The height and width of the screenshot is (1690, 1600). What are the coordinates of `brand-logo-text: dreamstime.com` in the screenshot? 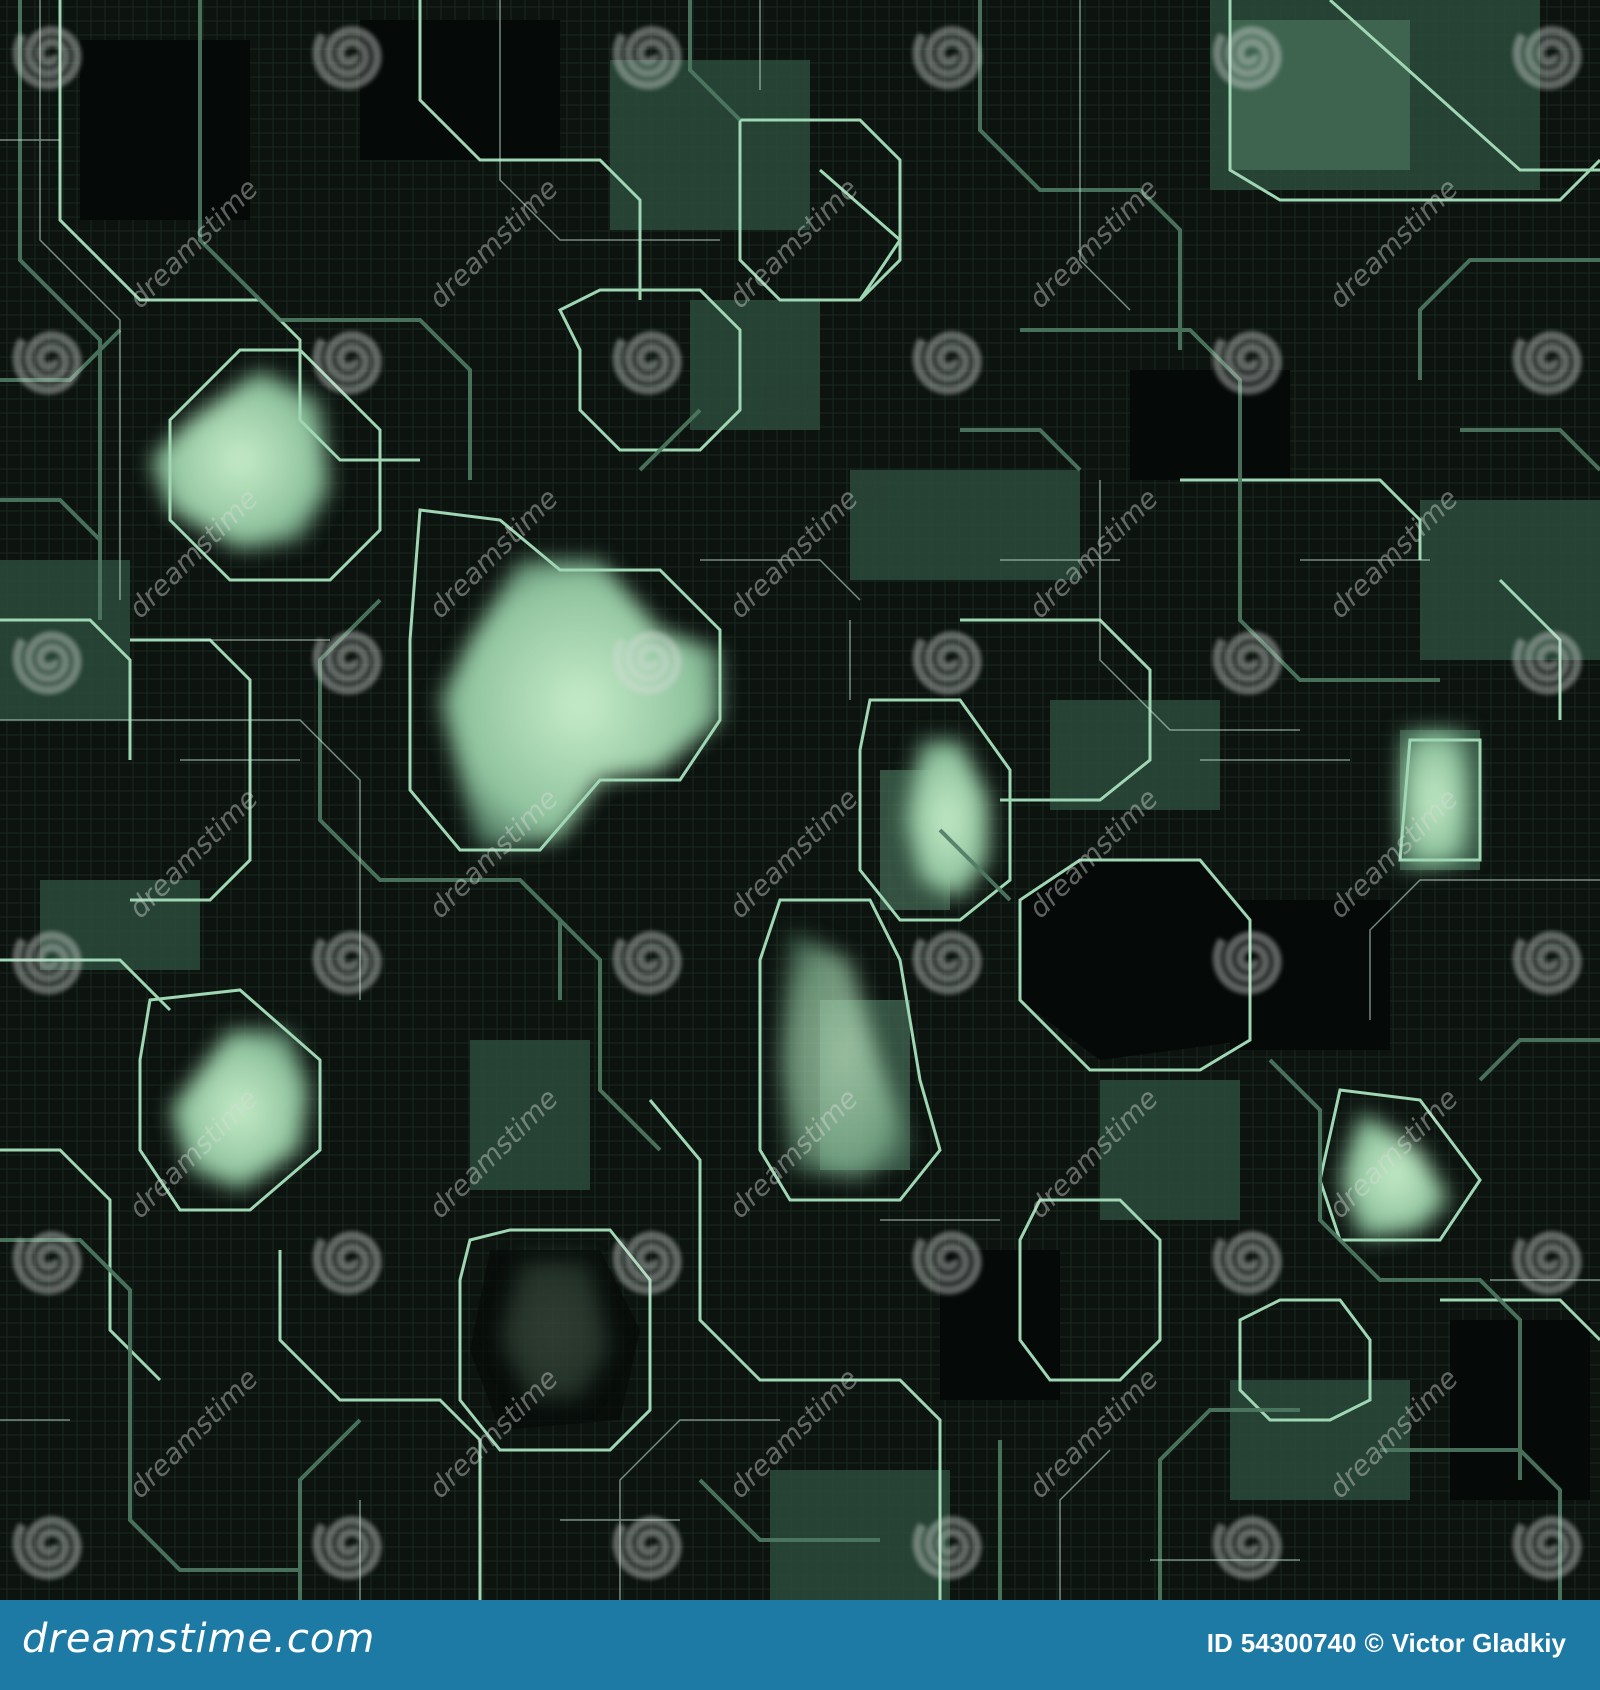 It's located at (199, 1639).